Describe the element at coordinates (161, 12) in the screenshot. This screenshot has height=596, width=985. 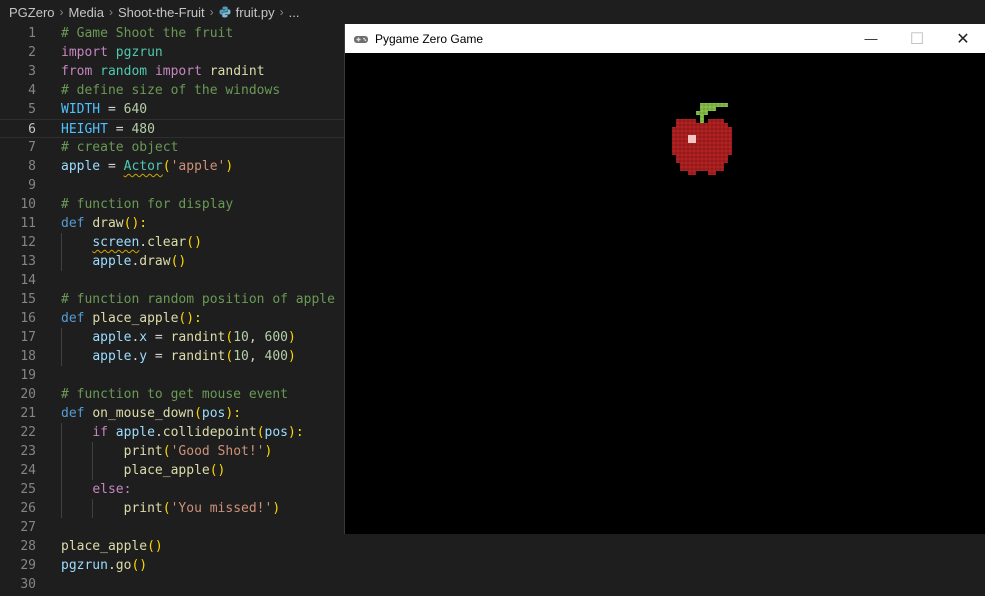
I see `breadcrumb-item-shoot-the-fruit: Shoot-the-Fruit` at that location.